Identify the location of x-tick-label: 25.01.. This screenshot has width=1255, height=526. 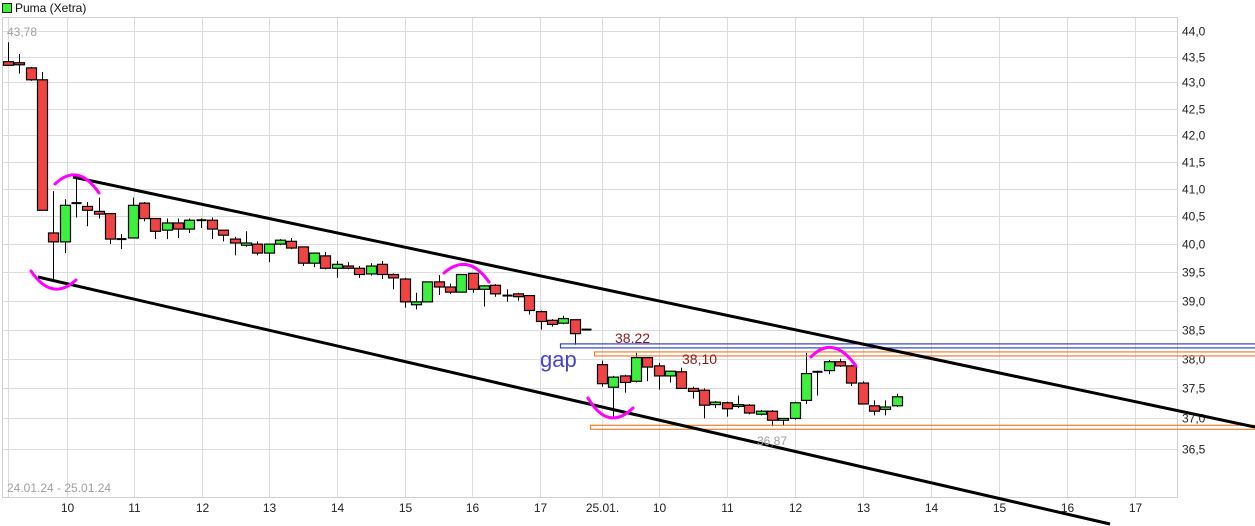
(602, 508).